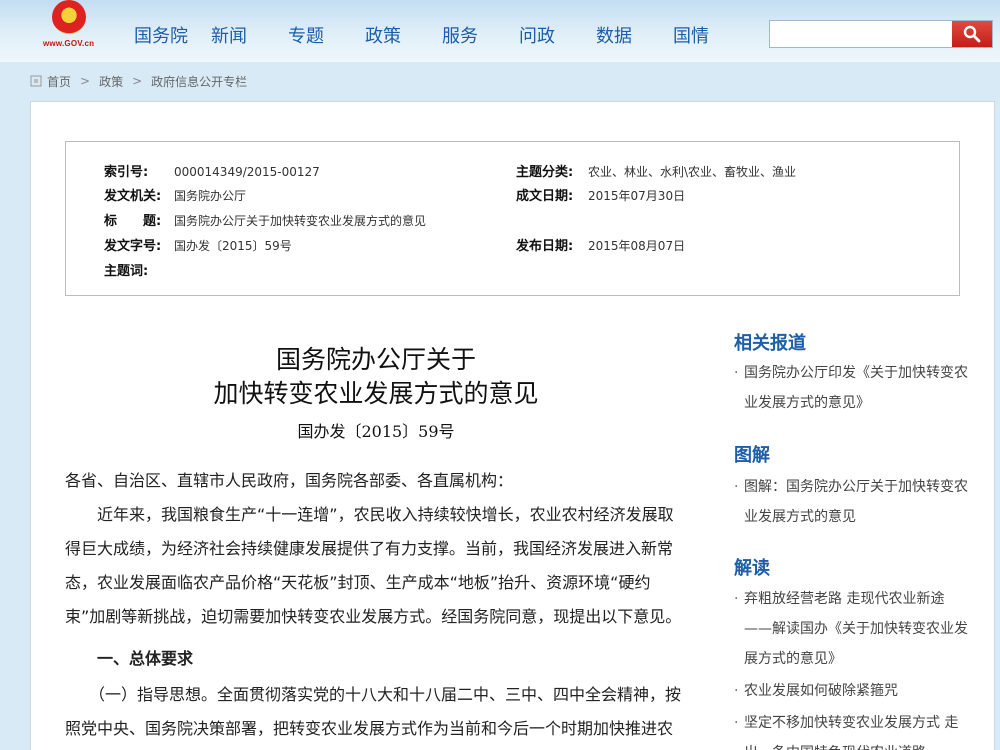  Describe the element at coordinates (198, 246) in the screenshot. I see `meta-doc-number: 发文字号: 国办发〔2015〕59号` at that location.